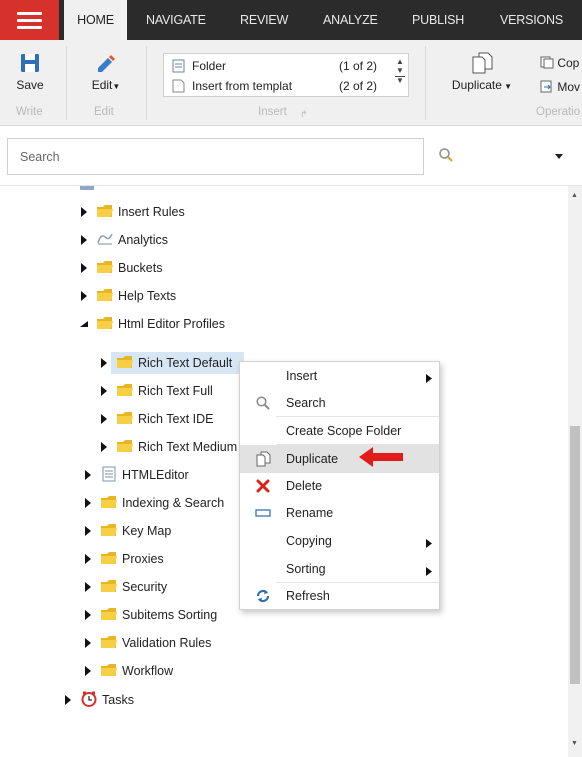  I want to click on rename-icon, so click(263, 513).